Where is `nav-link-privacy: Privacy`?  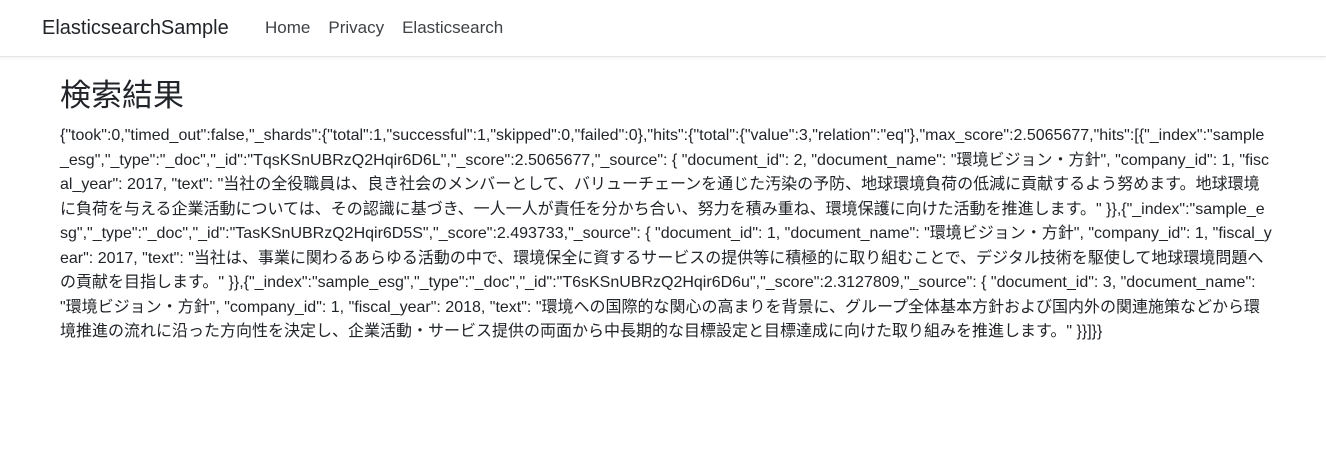 nav-link-privacy: Privacy is located at coordinates (356, 28).